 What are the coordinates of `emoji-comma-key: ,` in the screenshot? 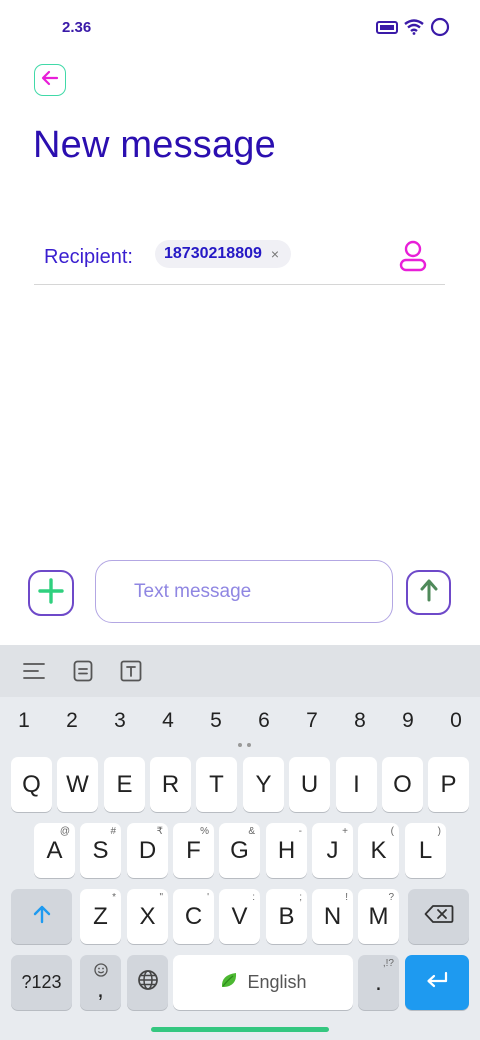 It's located at (100, 982).